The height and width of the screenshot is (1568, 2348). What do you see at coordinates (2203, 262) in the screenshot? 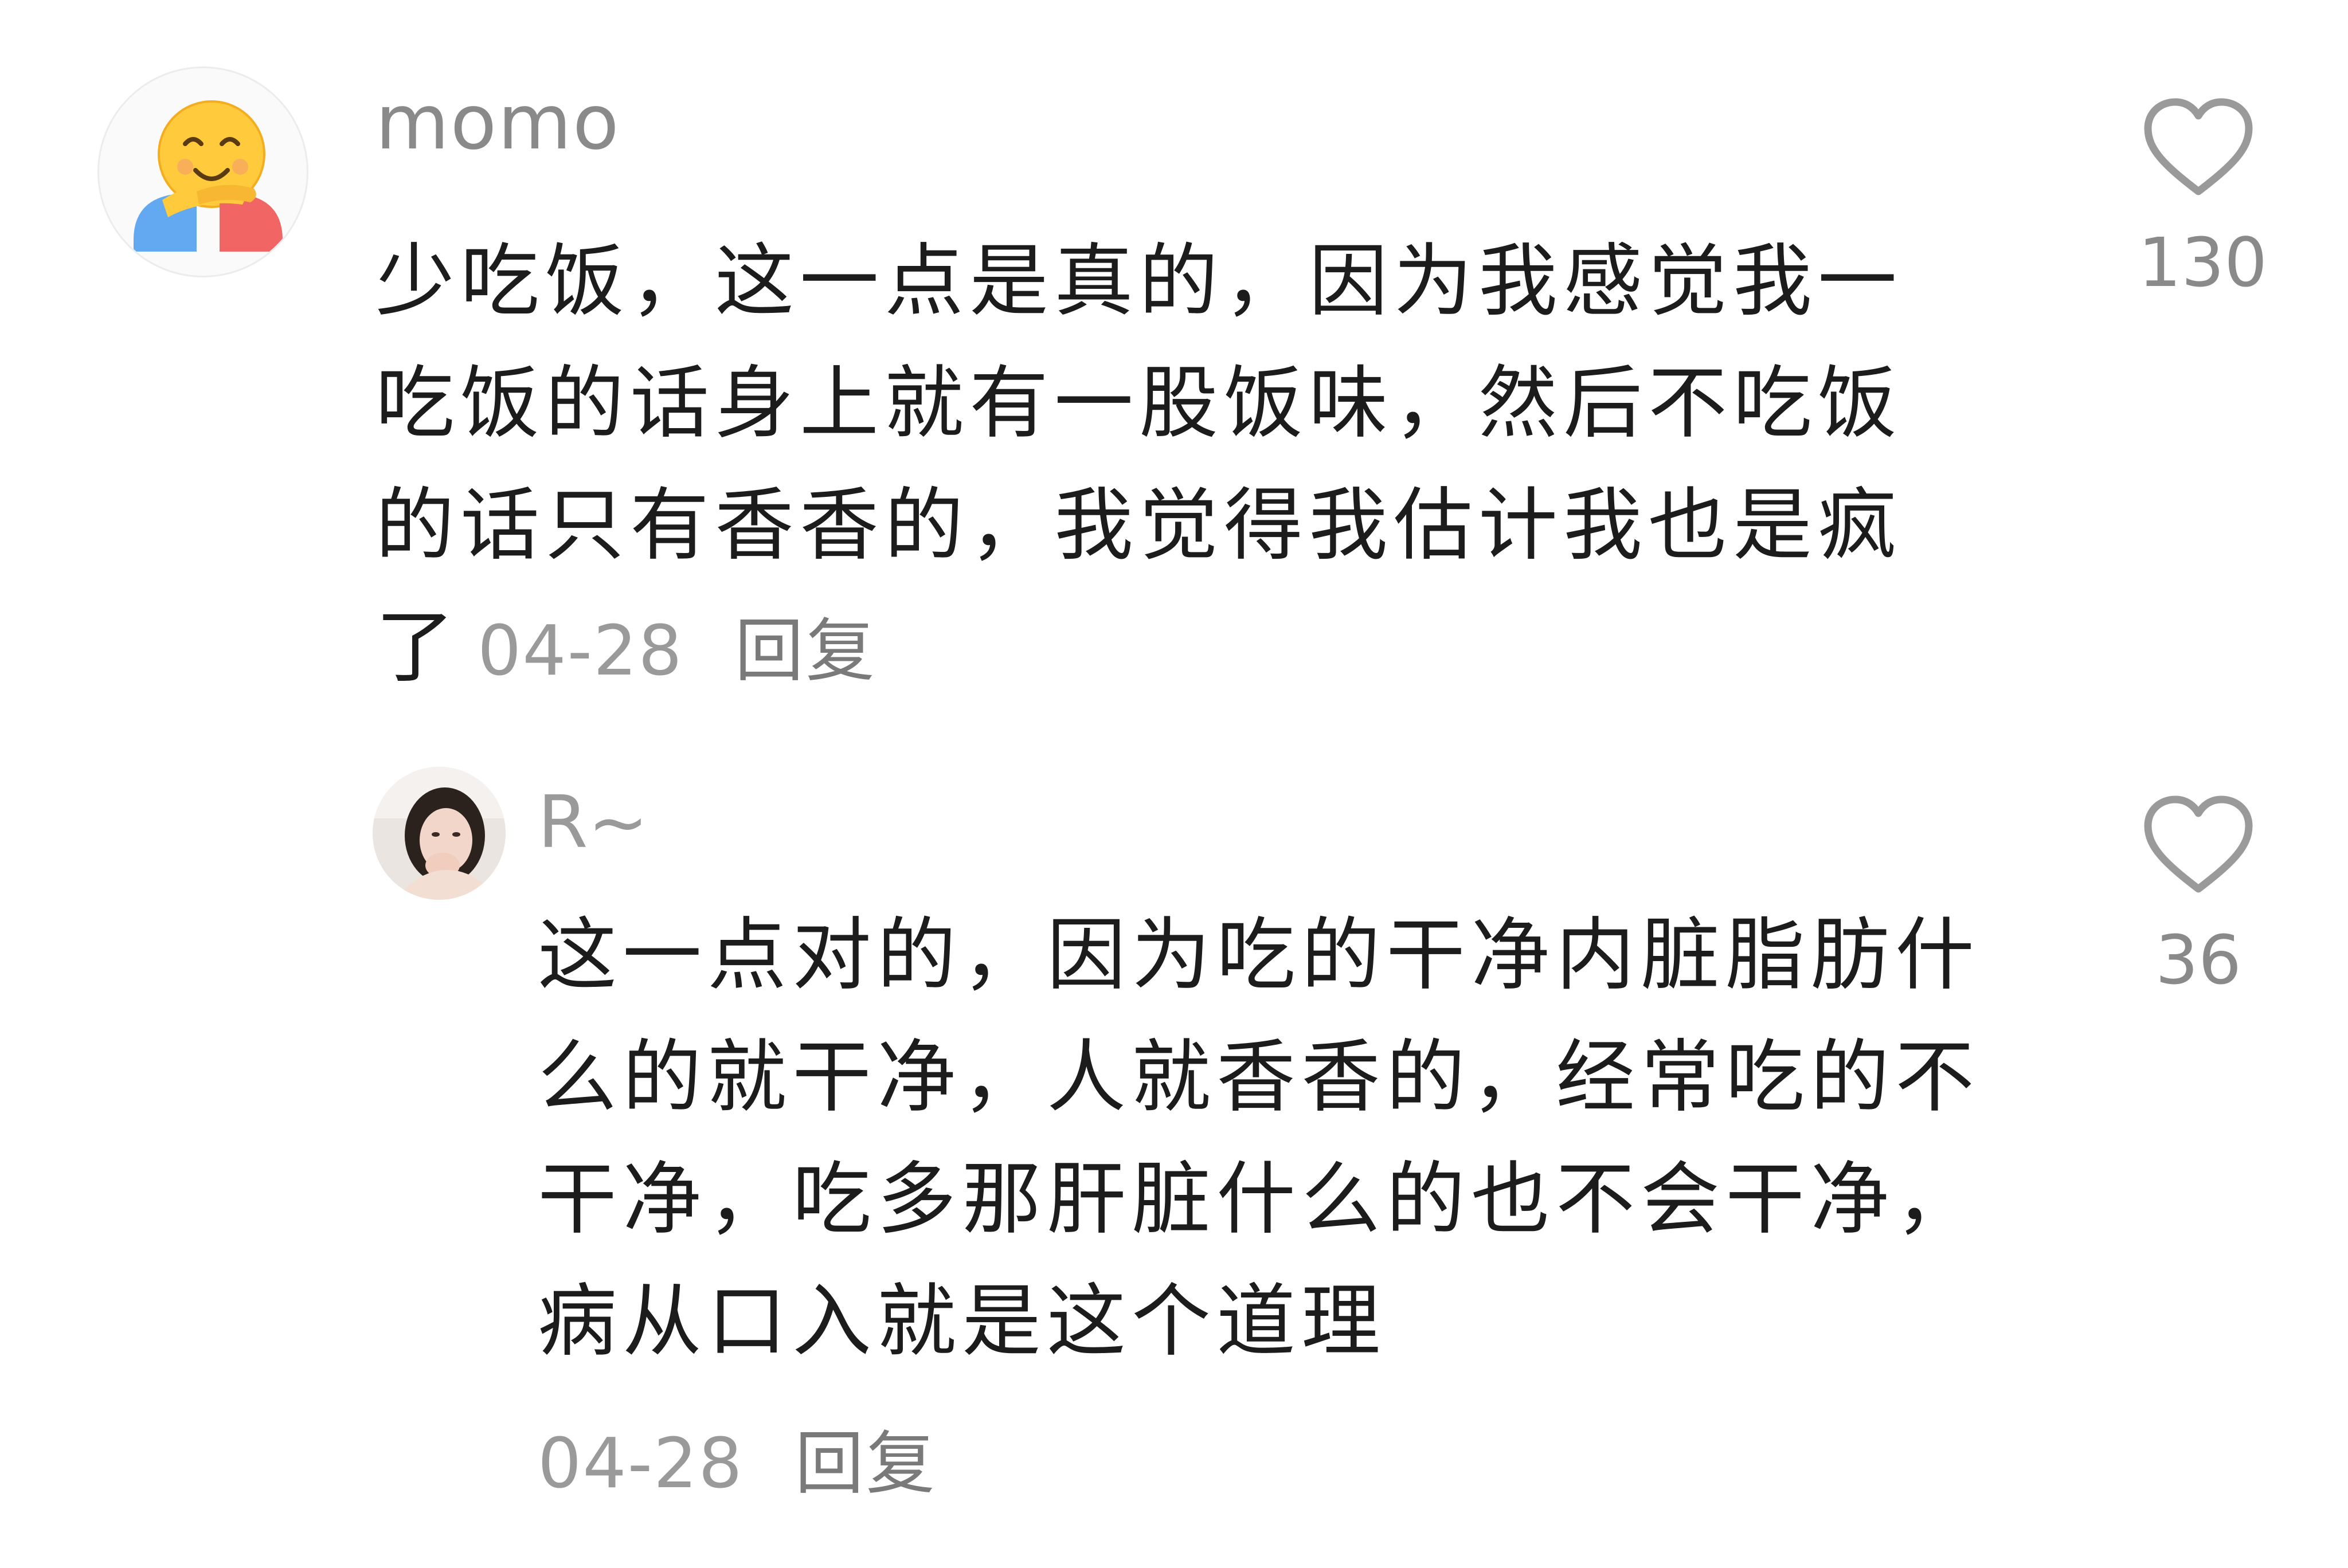
I see `like-count: 130` at bounding box center [2203, 262].